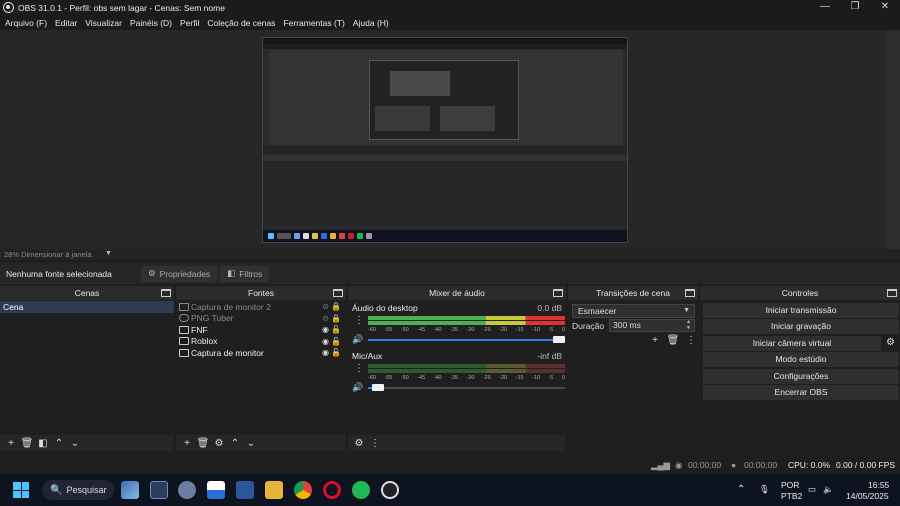 The height and width of the screenshot is (506, 900). I want to click on studio-mode-button: Modo estúdio, so click(801, 359).